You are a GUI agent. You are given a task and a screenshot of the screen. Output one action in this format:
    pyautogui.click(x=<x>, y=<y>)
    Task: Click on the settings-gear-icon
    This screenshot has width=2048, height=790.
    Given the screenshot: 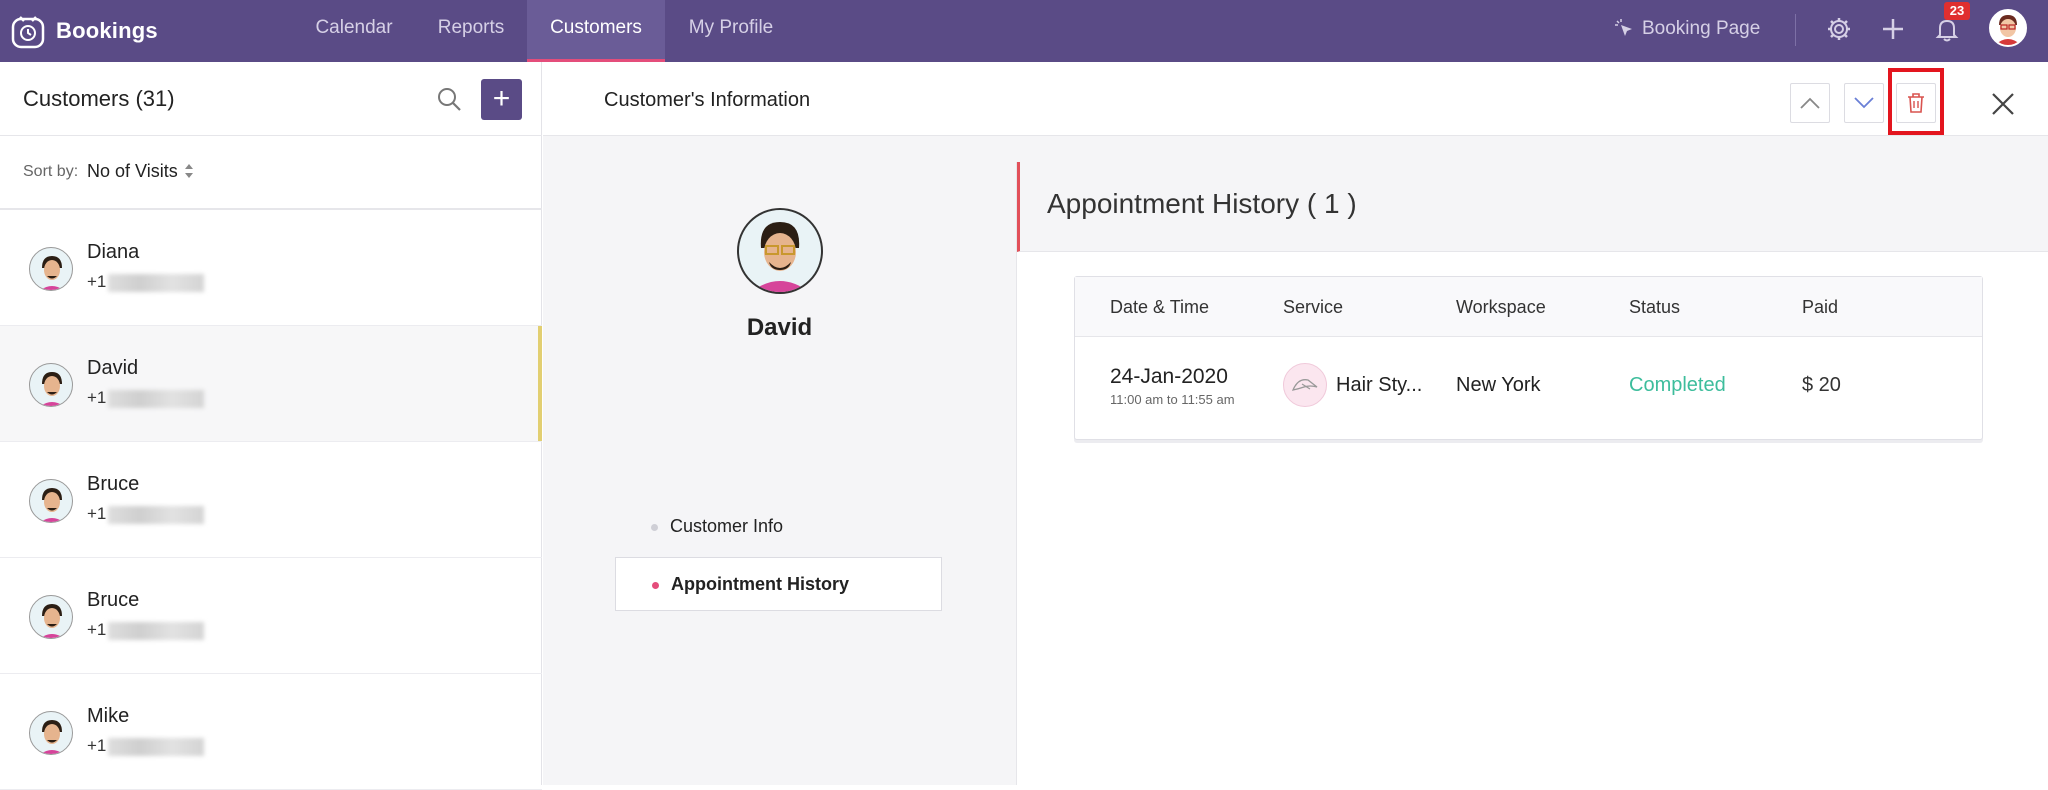 What is the action you would take?
    pyautogui.click(x=1839, y=29)
    